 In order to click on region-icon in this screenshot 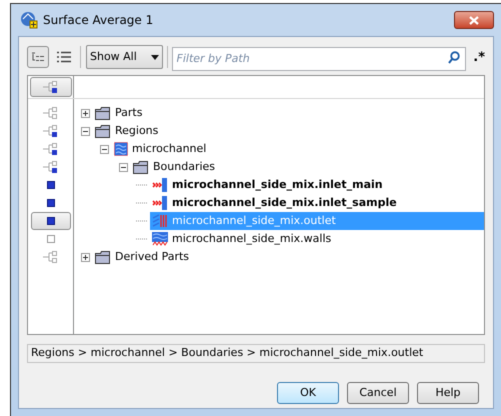, I will do `click(121, 149)`.